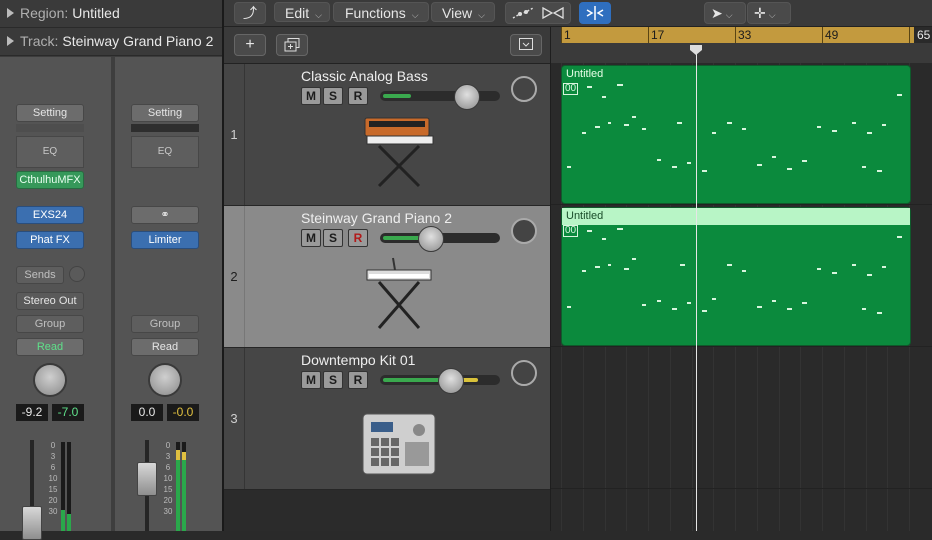 This screenshot has height=540, width=932. What do you see at coordinates (50, 180) in the screenshot?
I see `strip1-midi-fx-slot: CthulhuMFX` at bounding box center [50, 180].